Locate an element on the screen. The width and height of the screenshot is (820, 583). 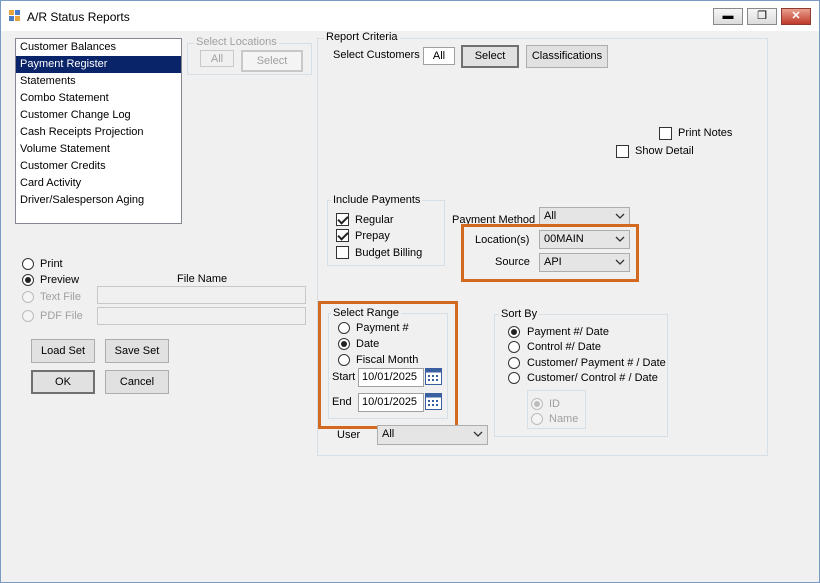
print-notes-label: Print Notes is located at coordinates (705, 133).